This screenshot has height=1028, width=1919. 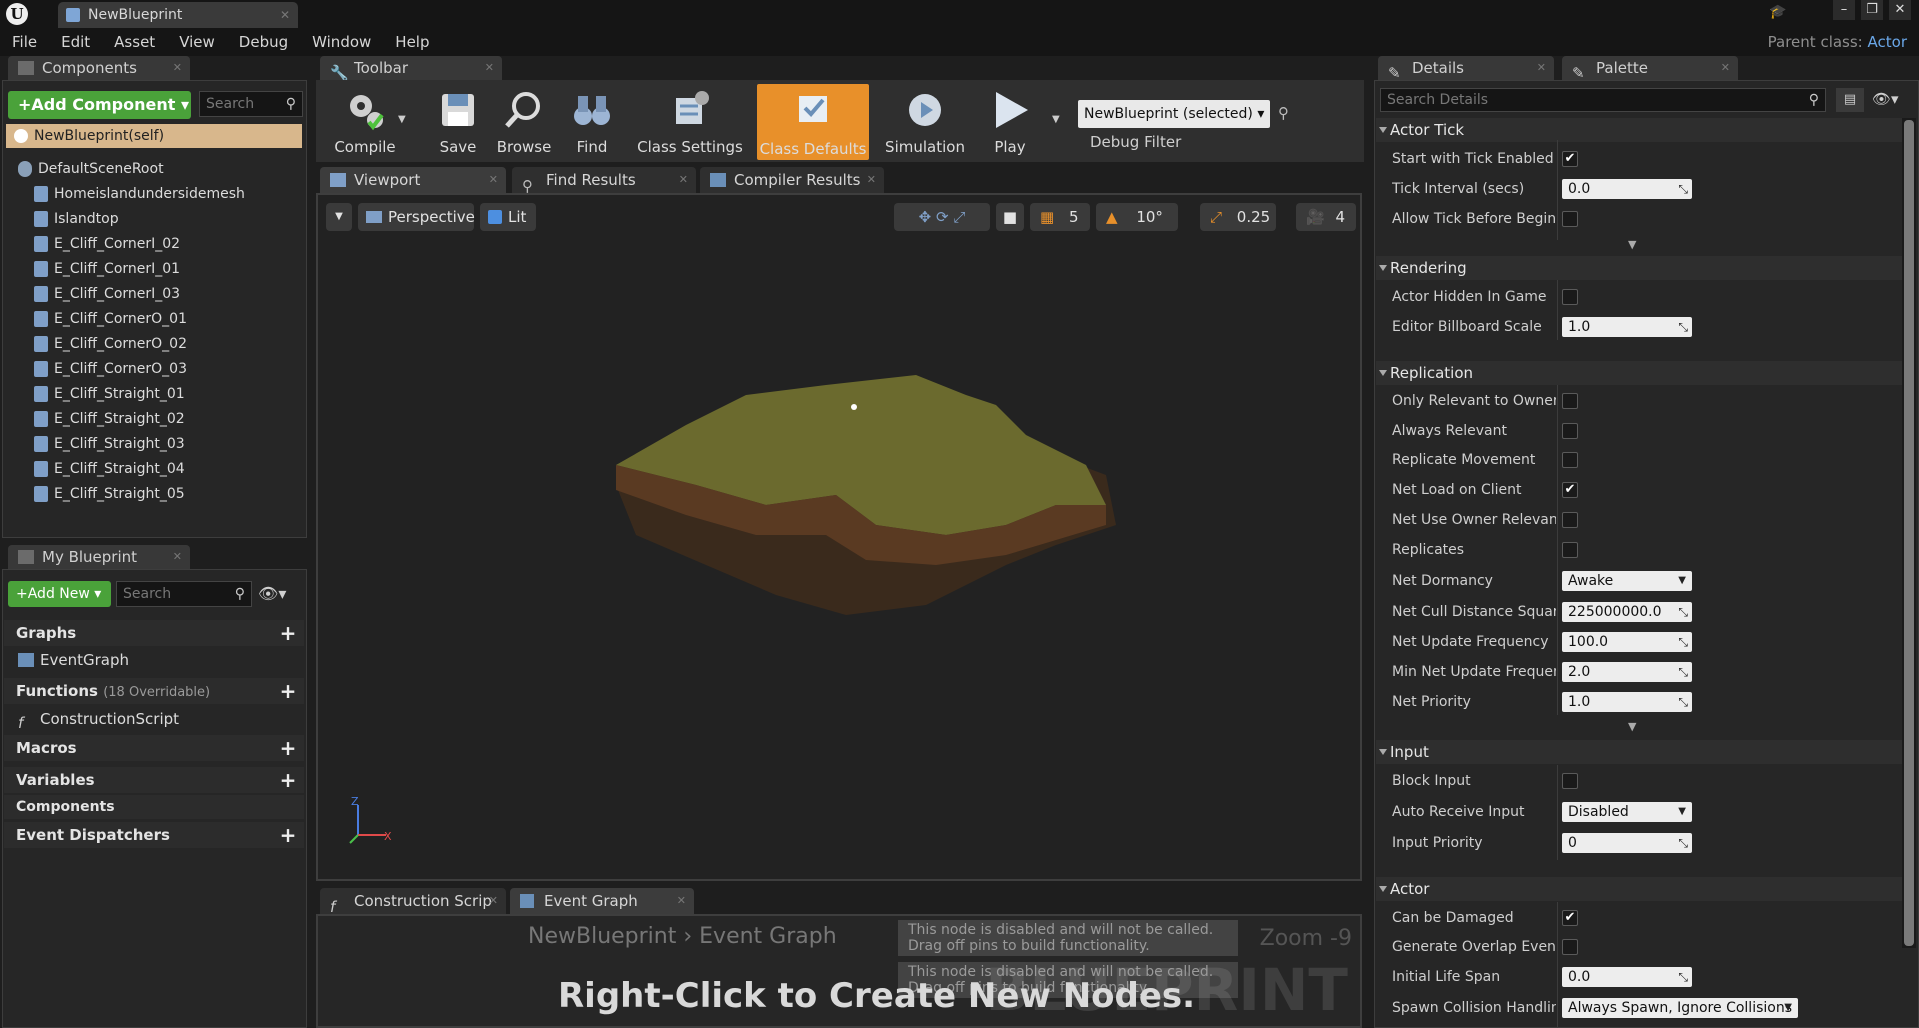 What do you see at coordinates (1466, 69) in the screenshot?
I see `tab-details: ✎ Details ✕` at bounding box center [1466, 69].